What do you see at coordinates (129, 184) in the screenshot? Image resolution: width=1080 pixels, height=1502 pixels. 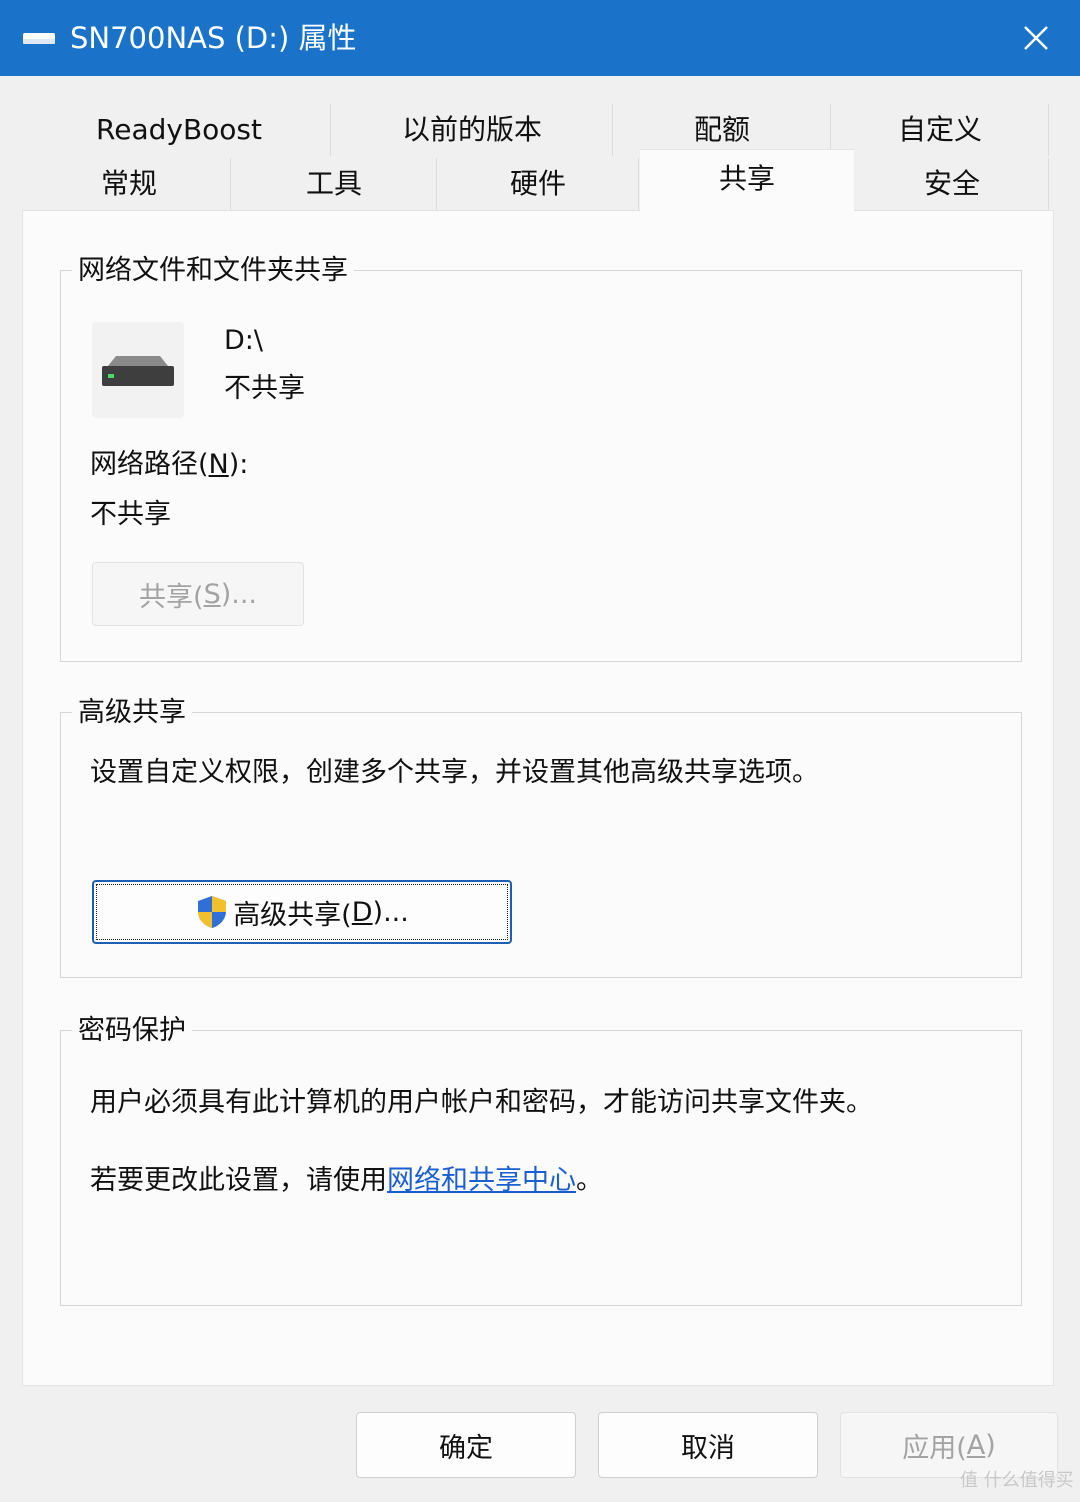 I see `tab-general: 常规` at bounding box center [129, 184].